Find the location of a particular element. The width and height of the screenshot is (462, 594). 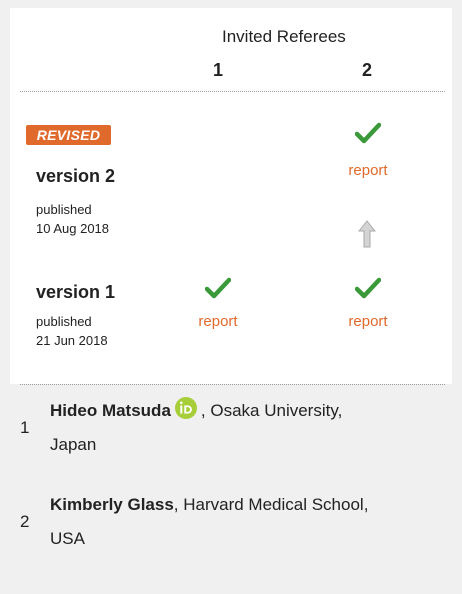

version-1-referee-2-check-icon is located at coordinates (368, 288).